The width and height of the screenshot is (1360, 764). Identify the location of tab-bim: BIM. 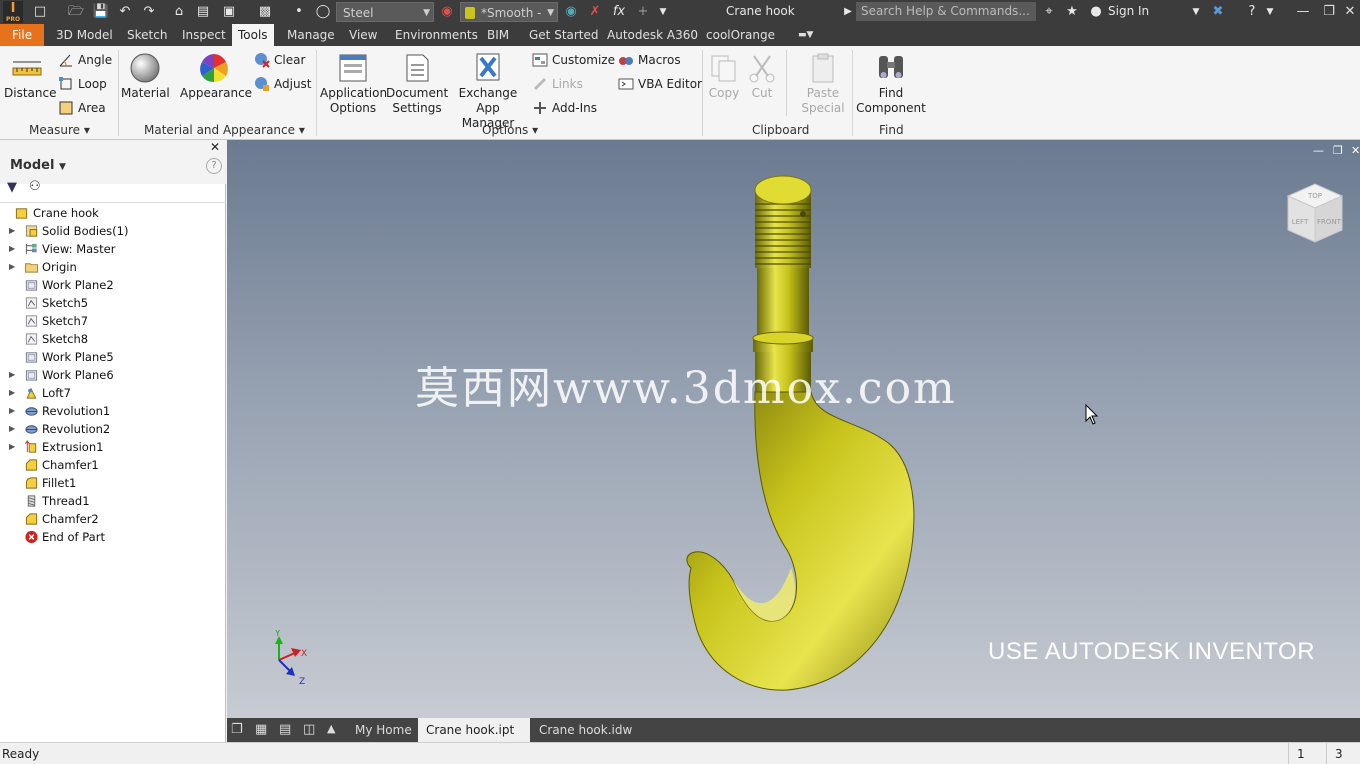
(498, 35).